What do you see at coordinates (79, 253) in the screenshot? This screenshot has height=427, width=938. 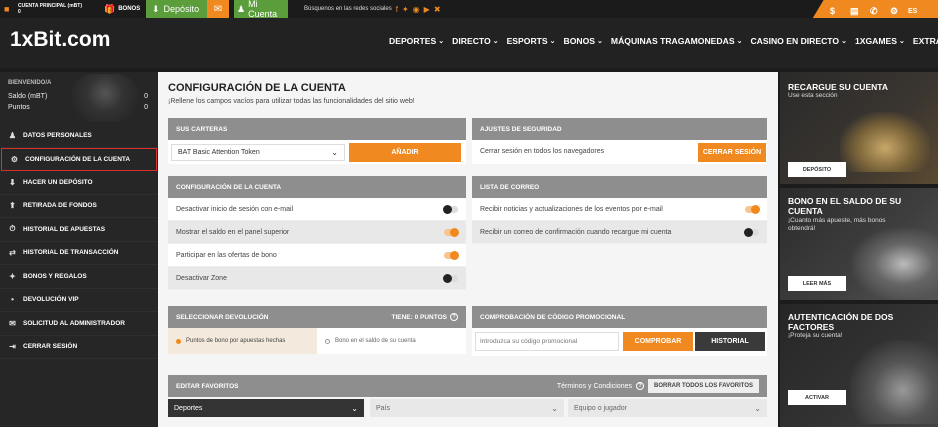 I see `sidebar-item: ⇄ HISTORIAL DE TRANSACCIÓN` at bounding box center [79, 253].